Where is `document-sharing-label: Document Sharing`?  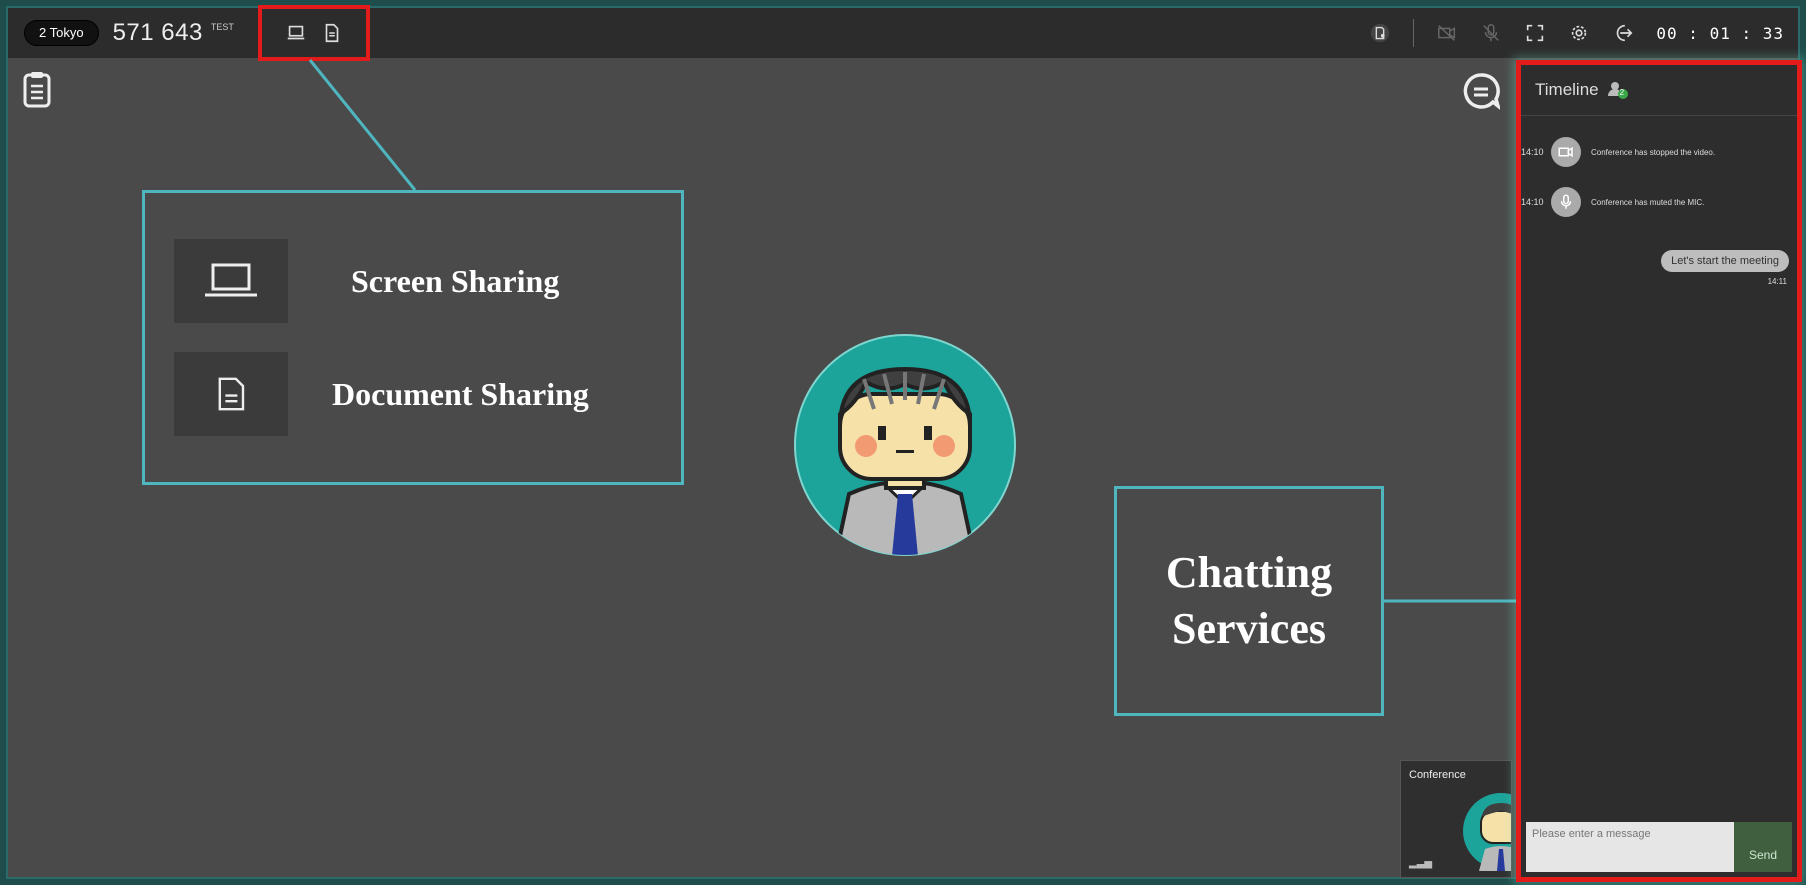
document-sharing-label: Document Sharing is located at coordinates (460, 394).